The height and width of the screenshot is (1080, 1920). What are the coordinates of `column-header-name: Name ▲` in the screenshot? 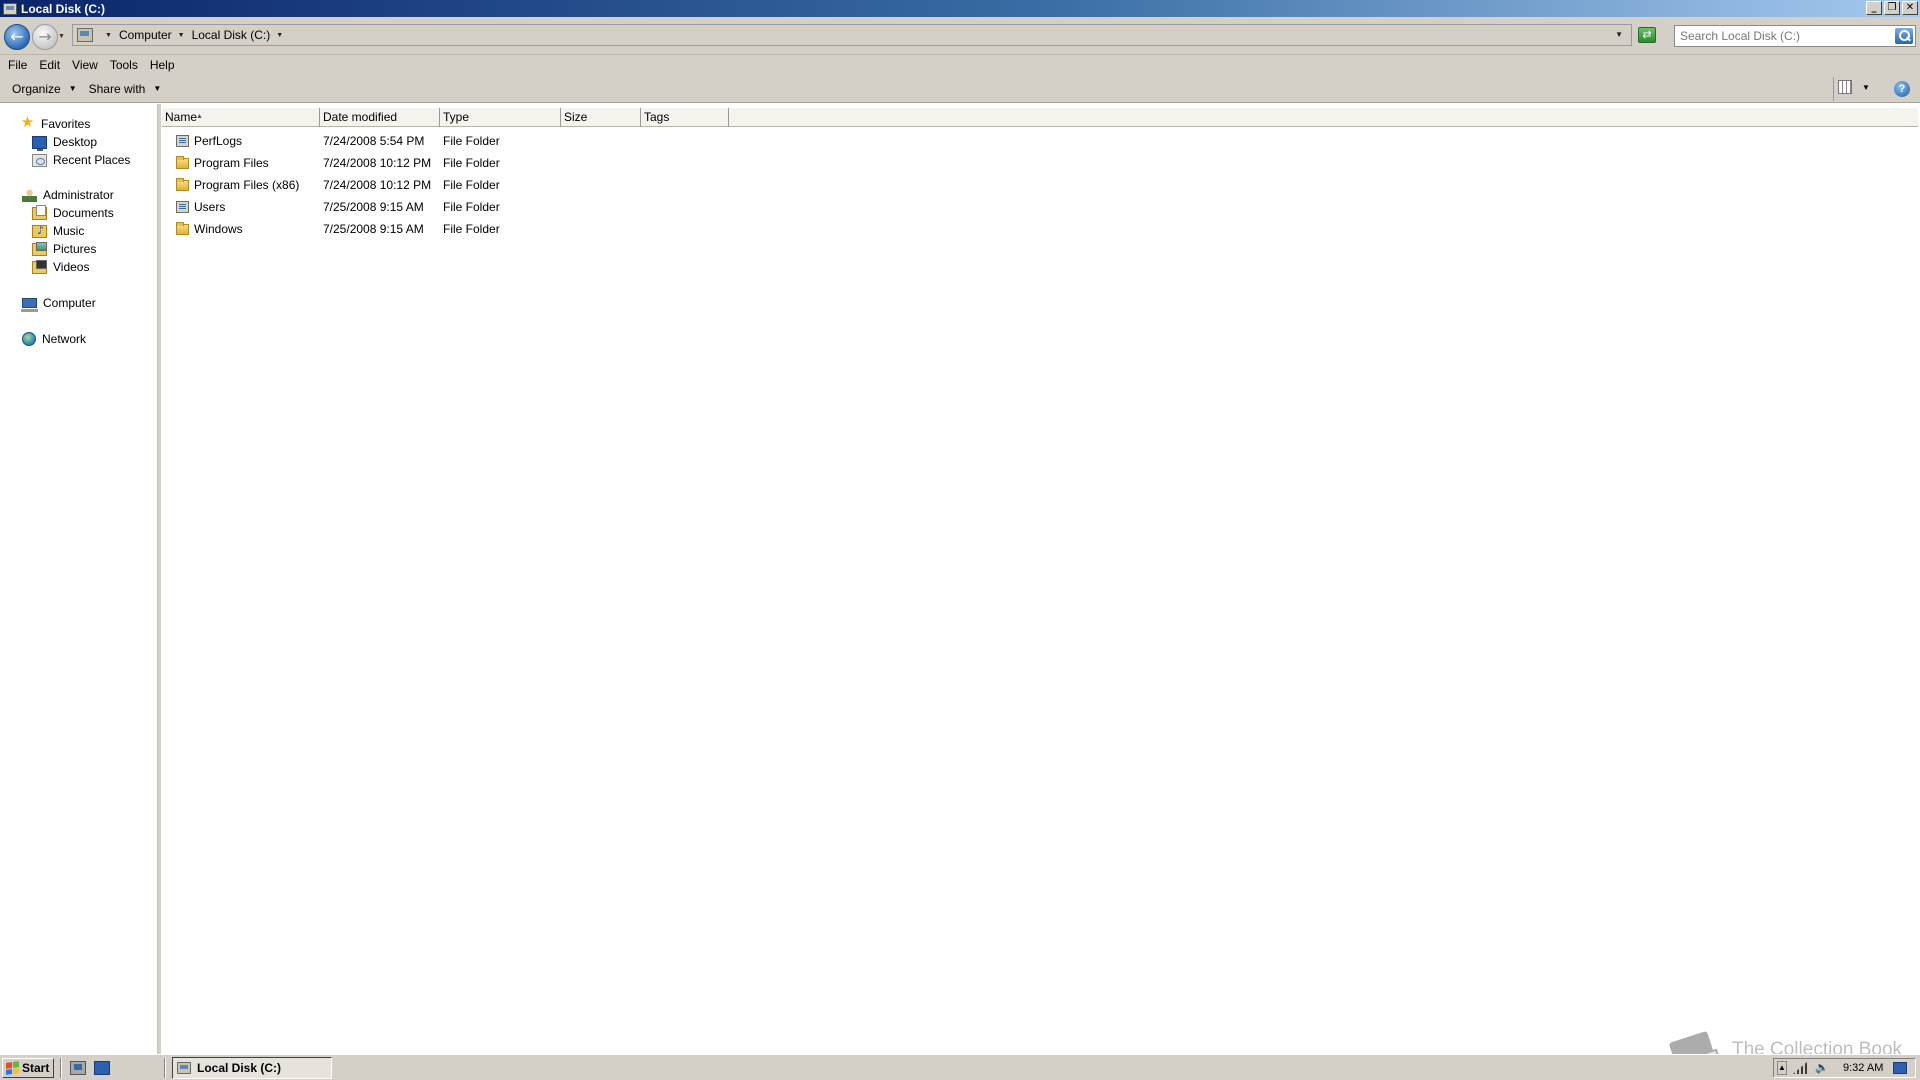 It's located at (241, 117).